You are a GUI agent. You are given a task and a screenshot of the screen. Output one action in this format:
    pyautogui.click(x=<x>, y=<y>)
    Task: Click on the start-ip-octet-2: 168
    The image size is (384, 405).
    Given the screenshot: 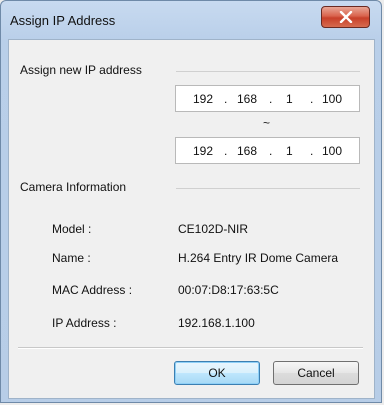 What is the action you would take?
    pyautogui.click(x=247, y=99)
    